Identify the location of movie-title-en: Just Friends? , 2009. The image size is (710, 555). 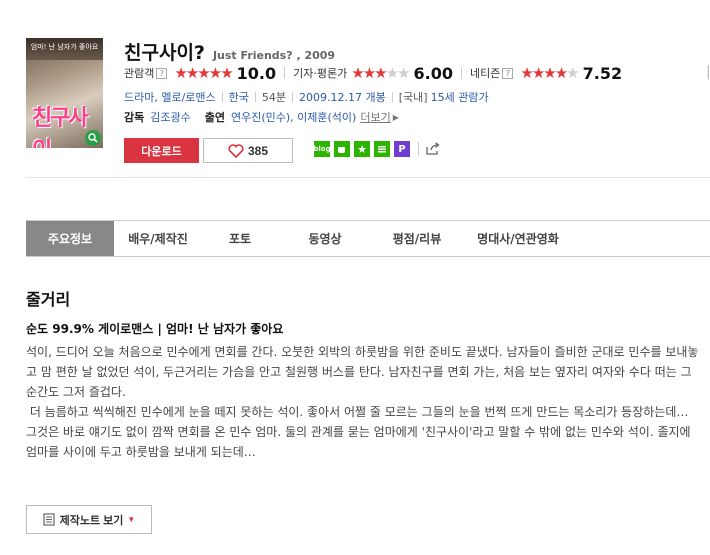
(274, 55).